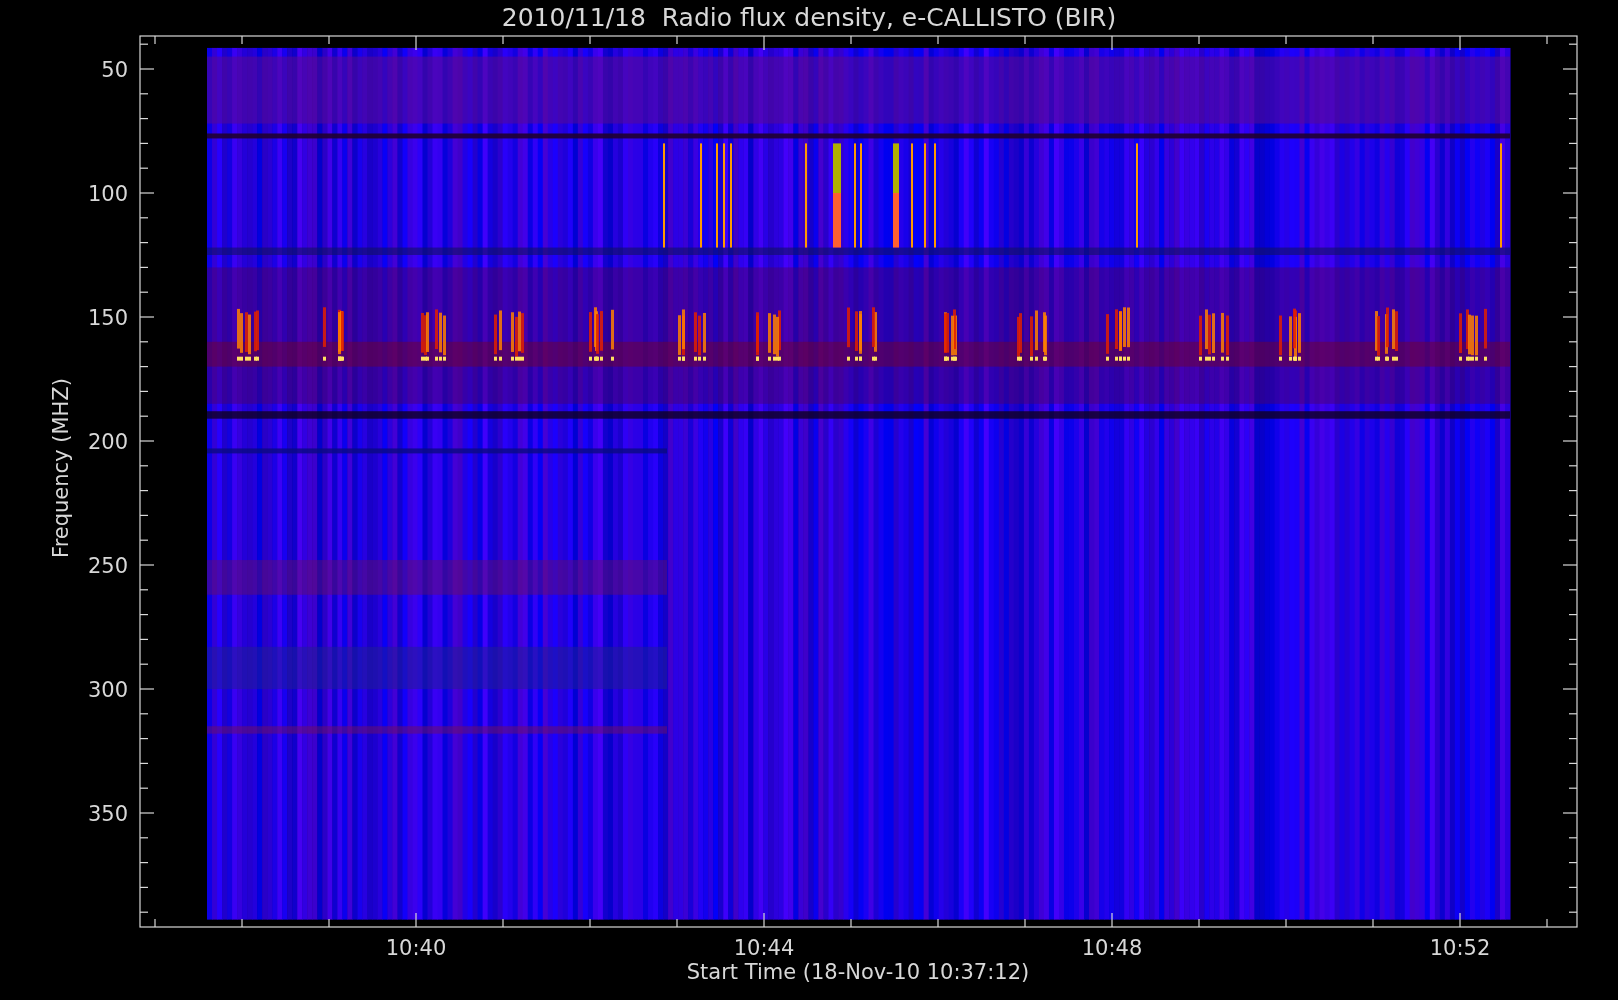 The image size is (1618, 1000). I want to click on y-tick-label: 150, so click(107, 318).